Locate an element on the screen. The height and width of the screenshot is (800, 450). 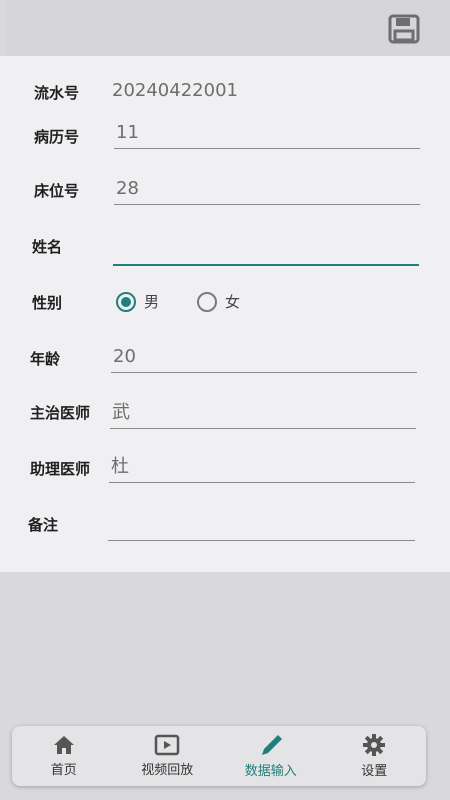
nav-item-home: 首页 is located at coordinates (64, 756).